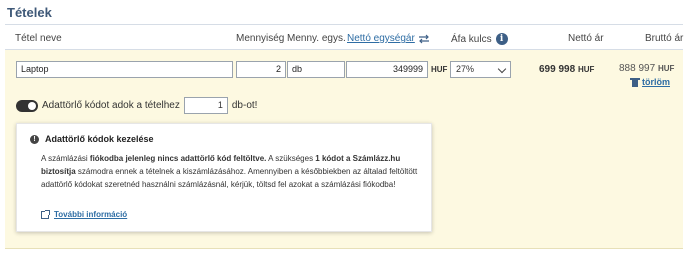  I want to click on column-header-vat: Áfa kulcs i, so click(479, 39).